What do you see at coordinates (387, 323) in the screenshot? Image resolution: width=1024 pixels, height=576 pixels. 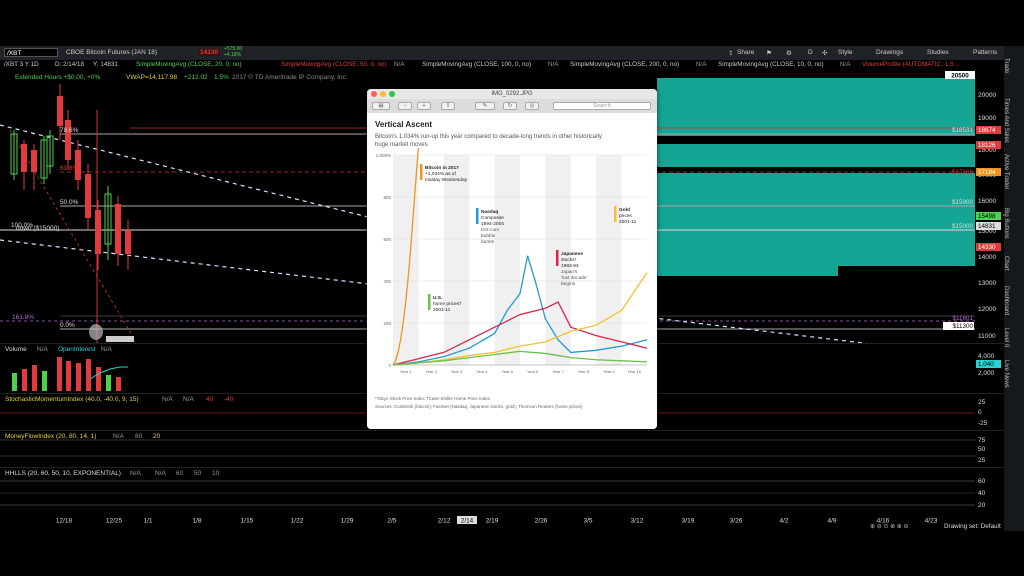 I see `y-tick-label: 200` at bounding box center [387, 323].